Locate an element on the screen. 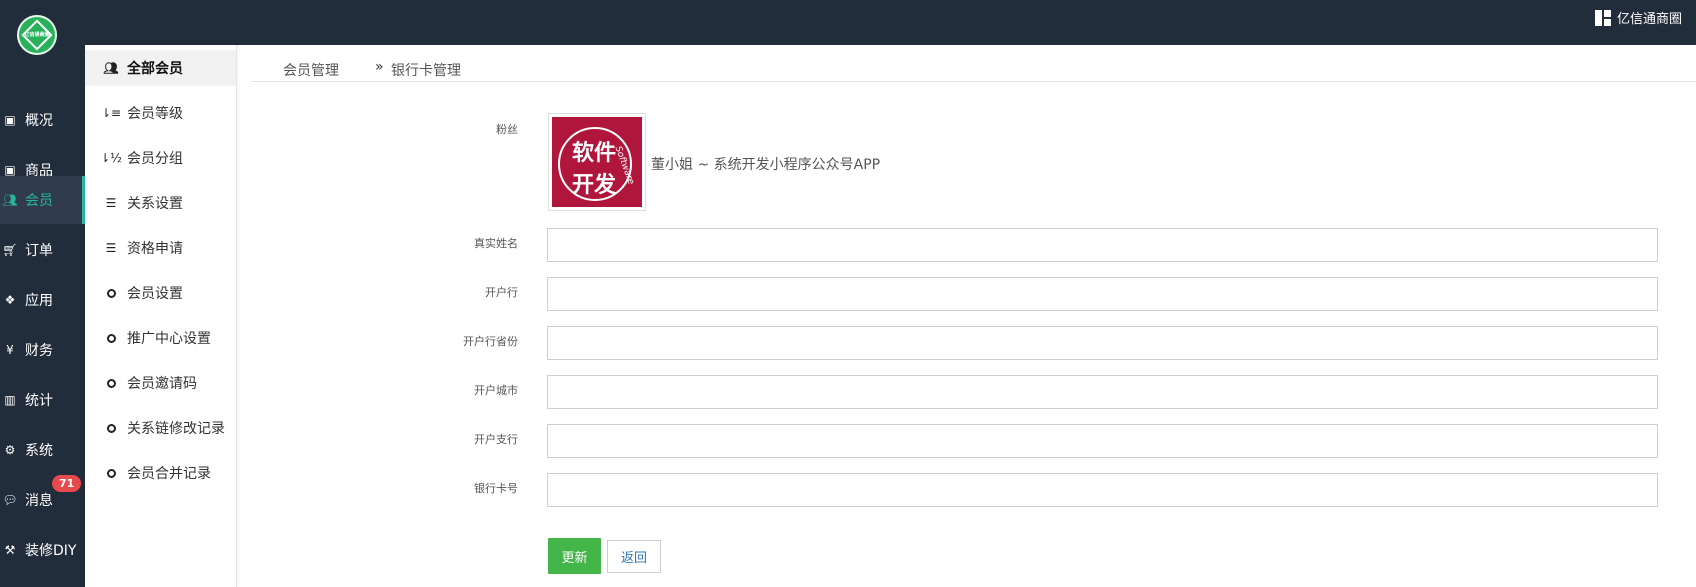 This screenshot has width=1696, height=587. sidebar-item-label: 消息 is located at coordinates (39, 501).